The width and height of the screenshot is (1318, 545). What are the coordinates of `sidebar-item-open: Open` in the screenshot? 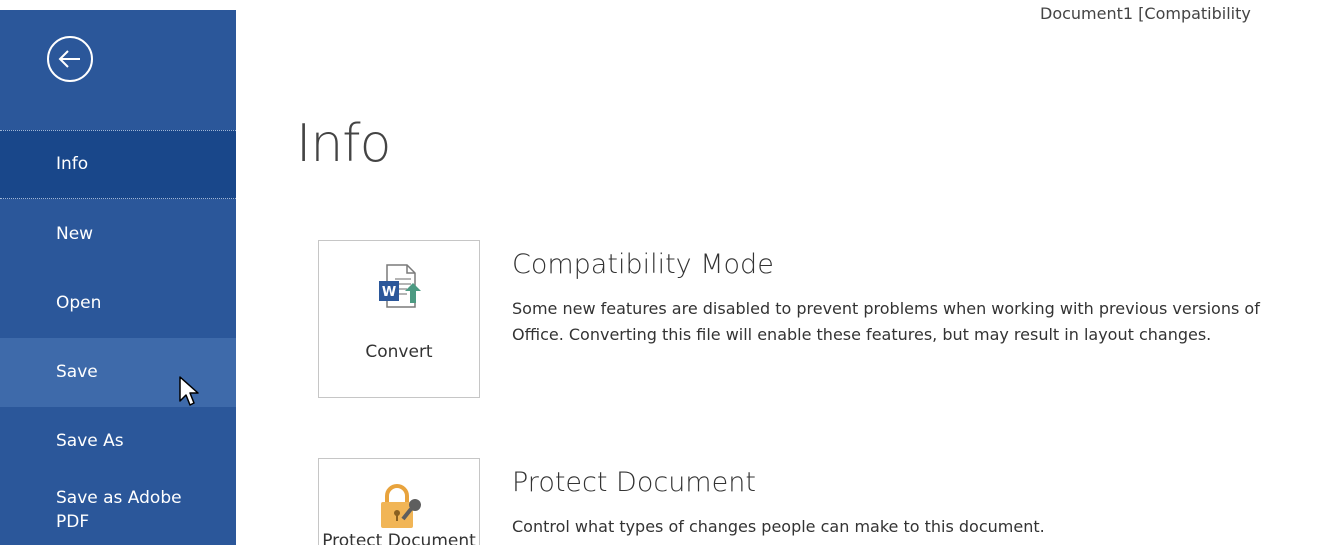 It's located at (118, 303).